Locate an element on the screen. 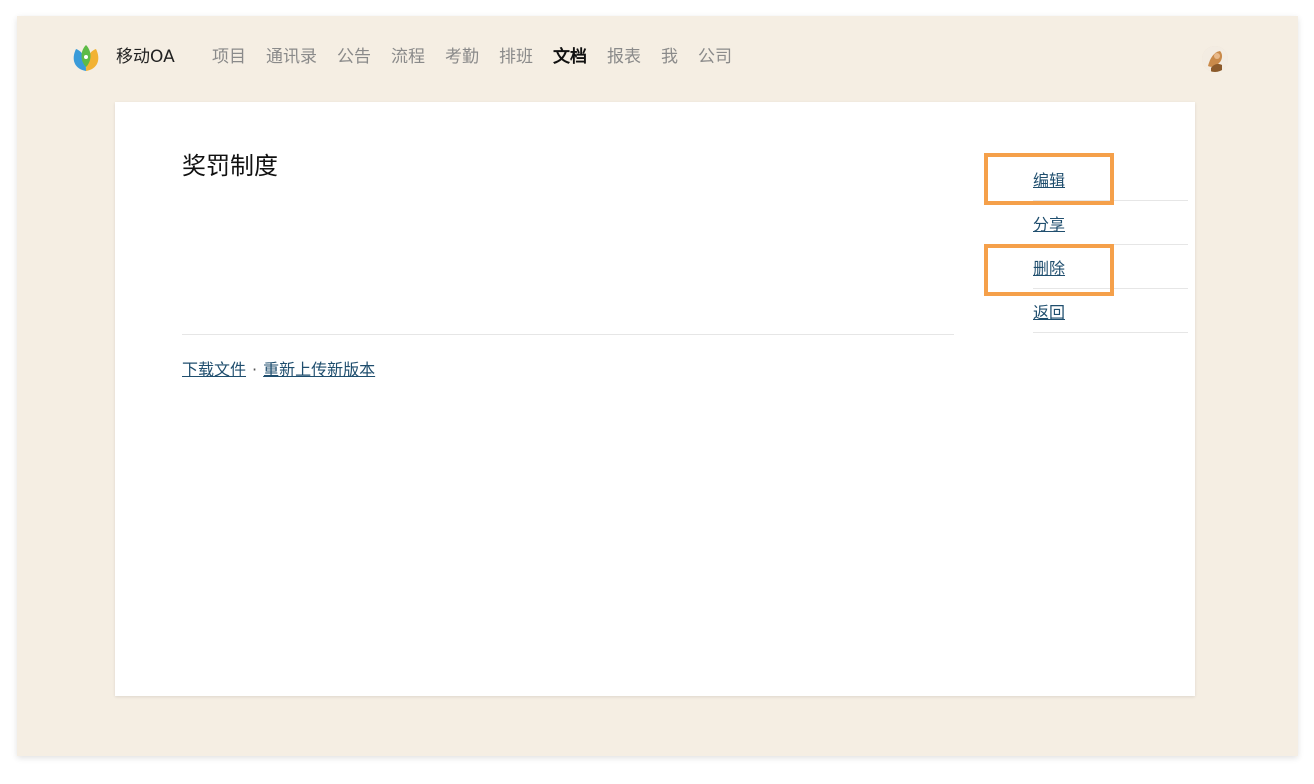  top-navigation-bar: 移动OA 项目 通讯录 公告 流程 考勤 排班 文档 报表 我 公司 is located at coordinates (657, 57).